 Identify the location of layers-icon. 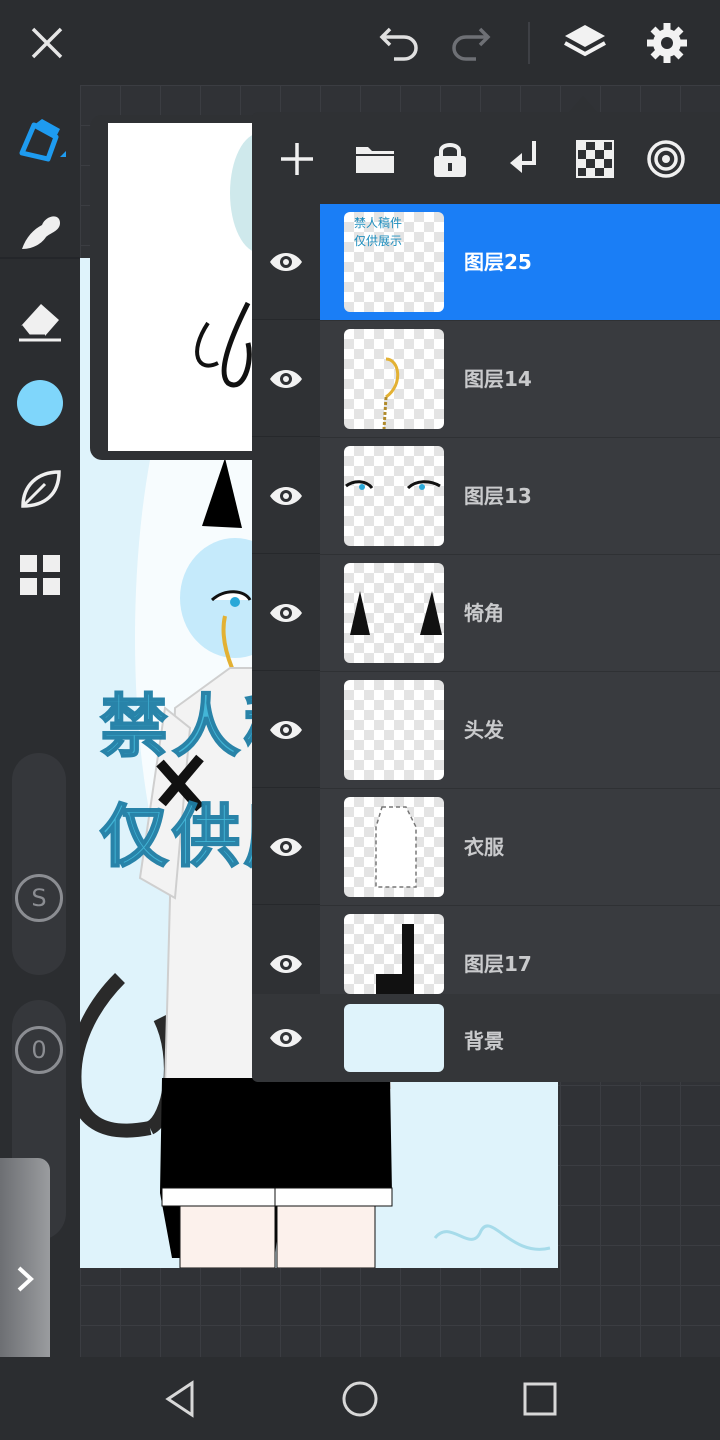
(585, 43).